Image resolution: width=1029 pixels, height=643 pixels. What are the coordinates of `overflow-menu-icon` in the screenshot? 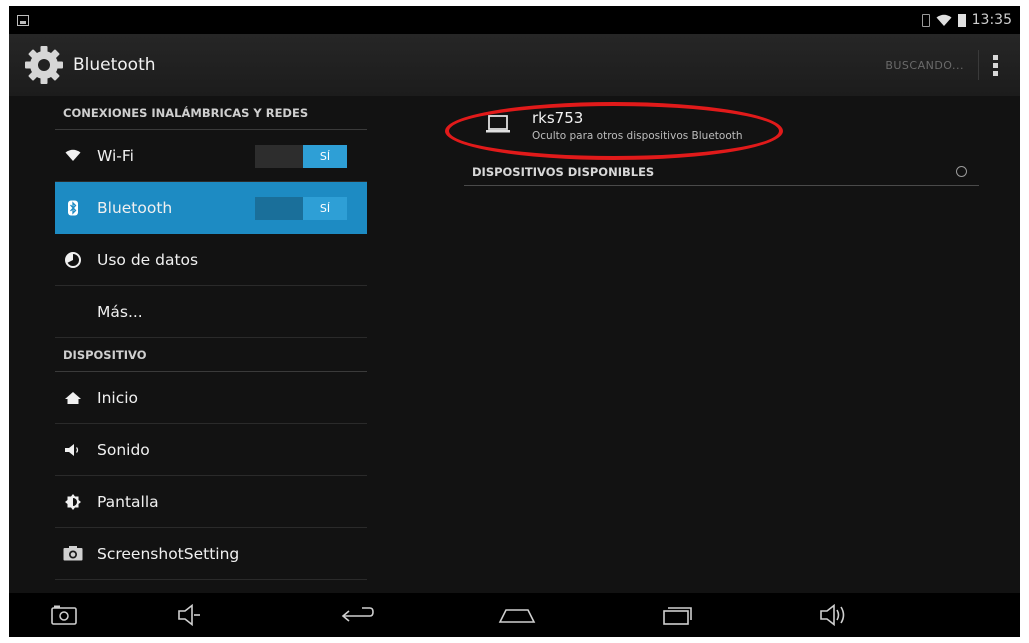 It's located at (995, 65).